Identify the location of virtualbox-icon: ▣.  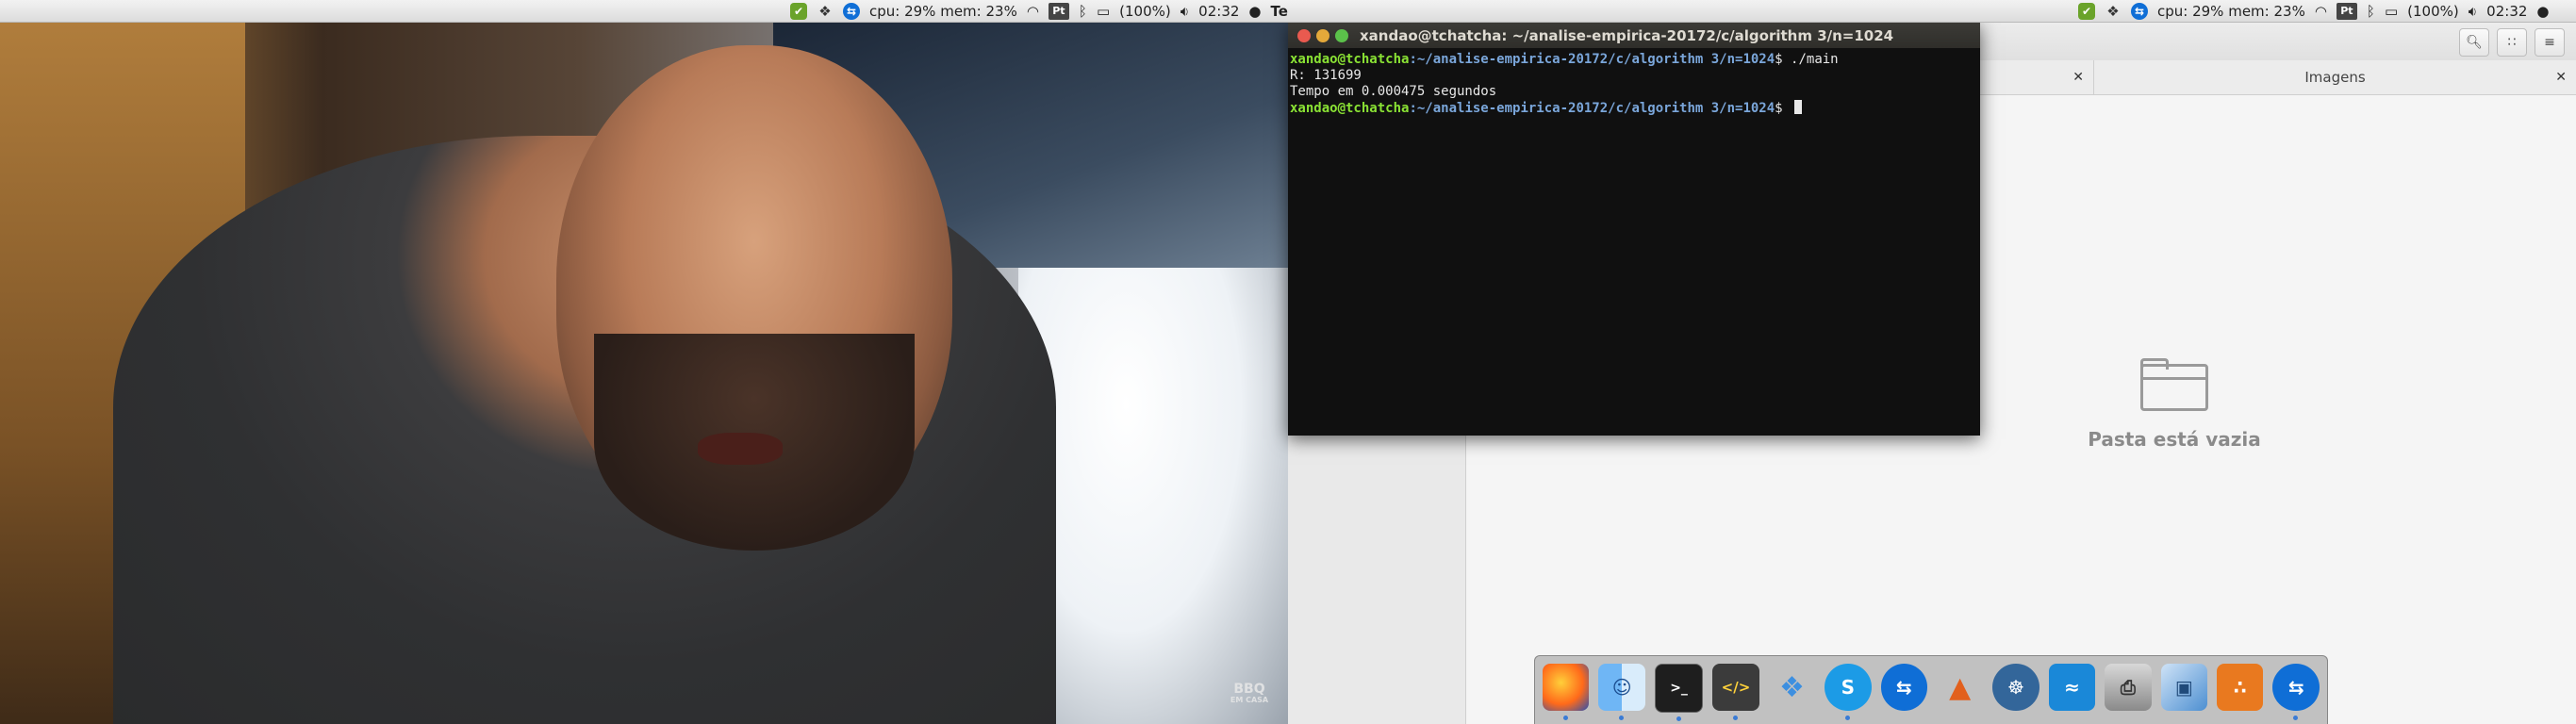
(2184, 687).